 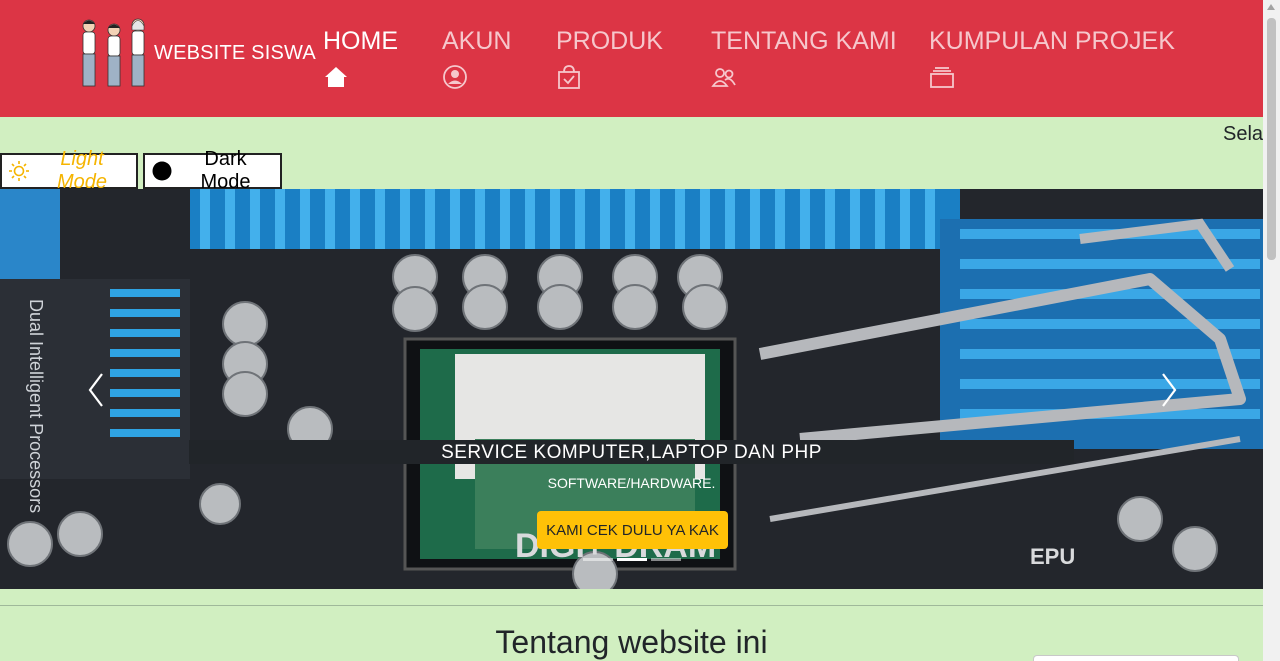 I want to click on svg-text: Dual Intelligent Processors, so click(x=36, y=406).